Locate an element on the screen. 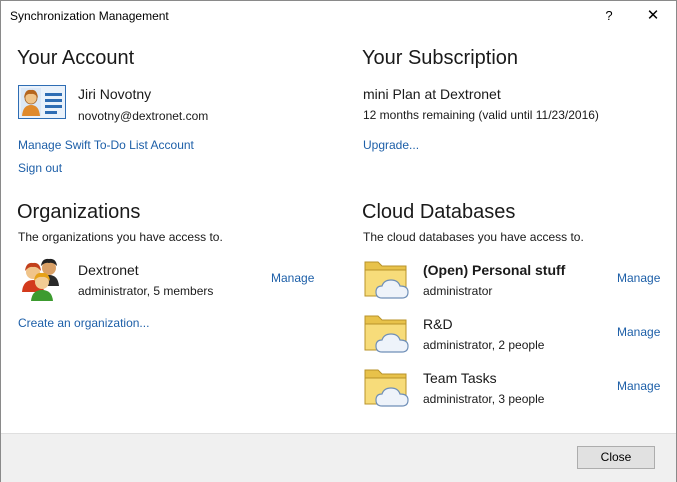  sign-out-link: Sign out is located at coordinates (40, 168).